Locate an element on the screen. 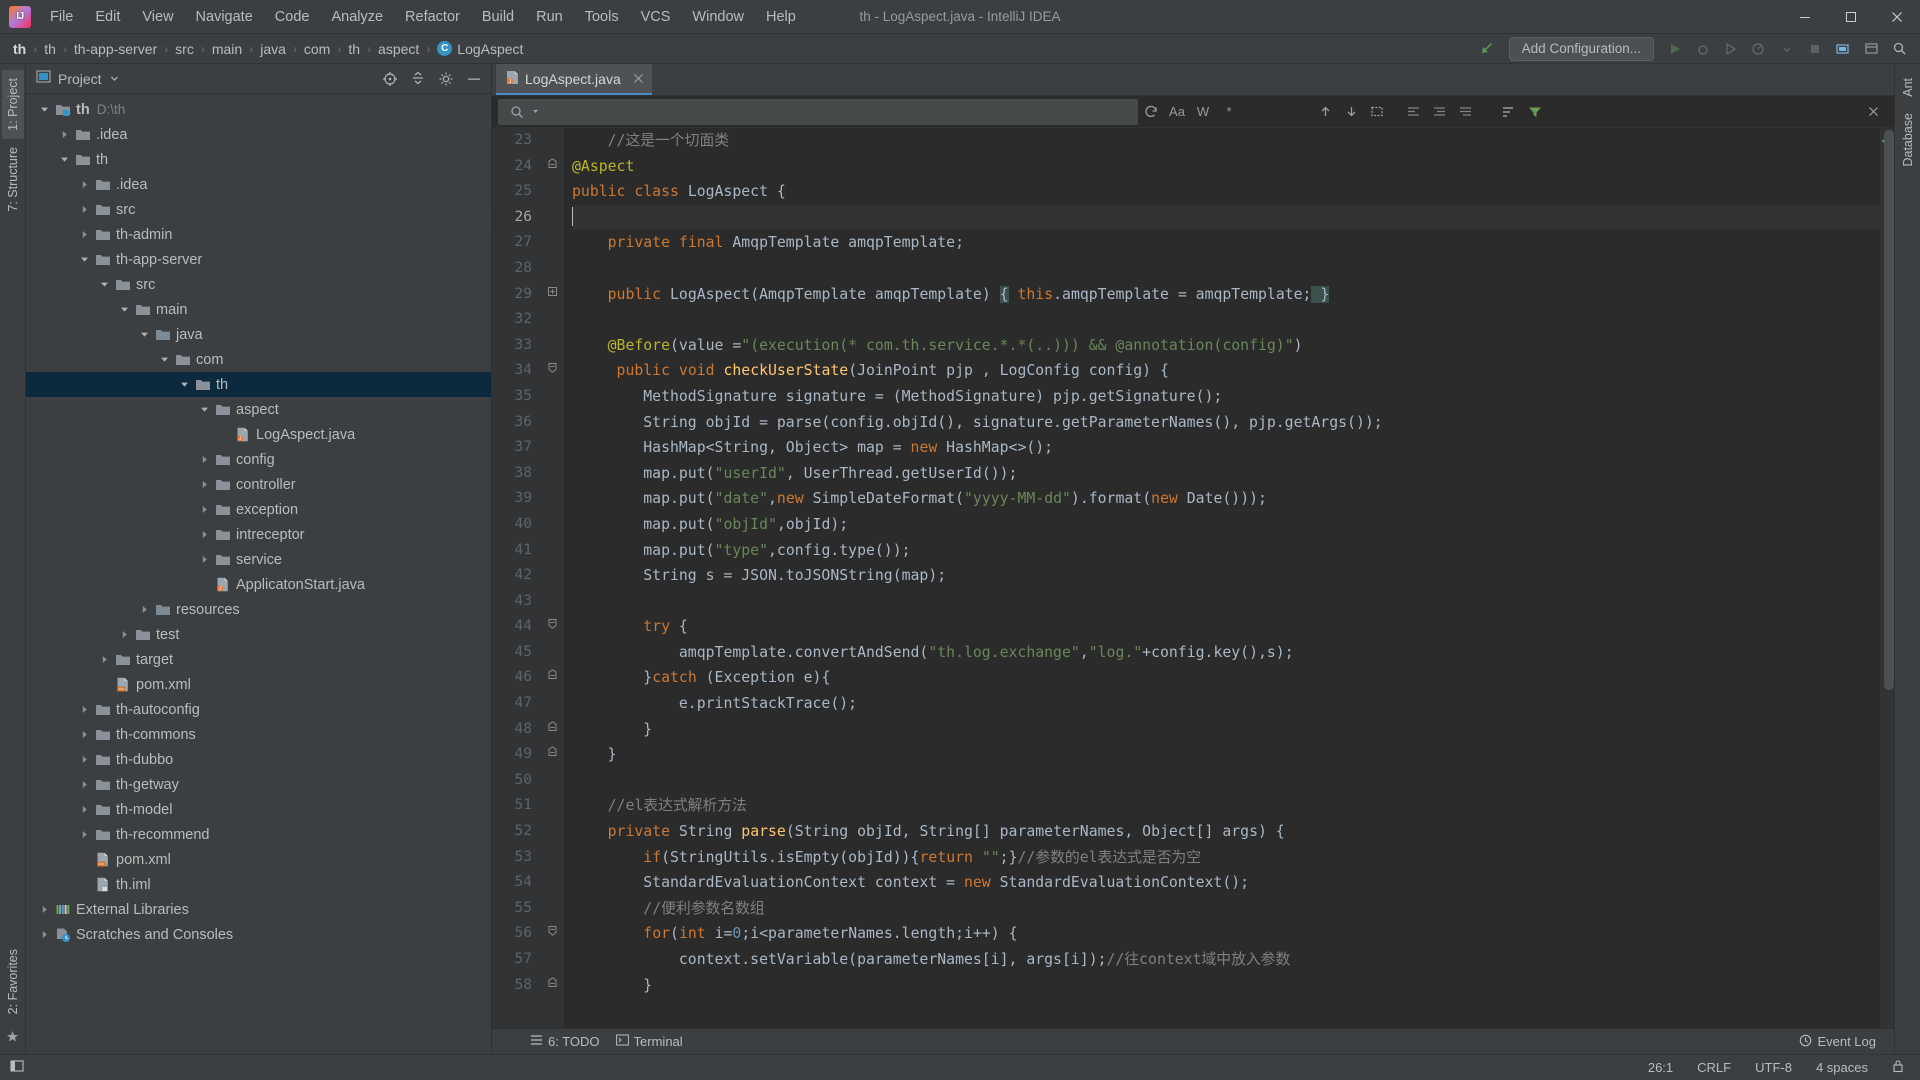 The height and width of the screenshot is (1080, 1920). code-line: } is located at coordinates (1226, 755).